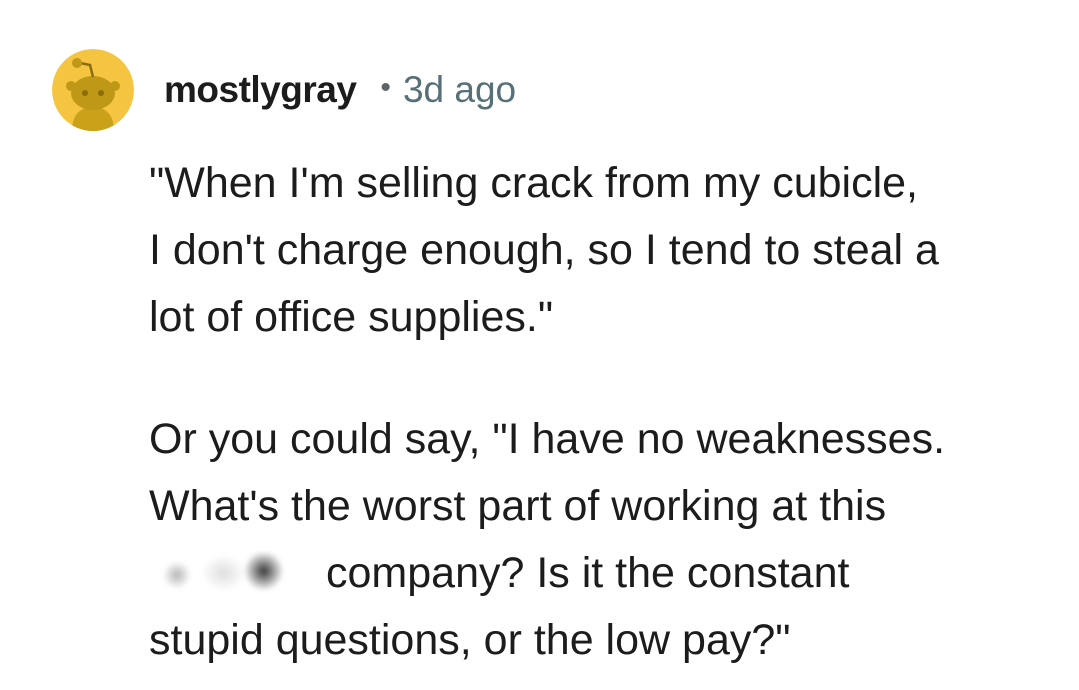  I want to click on snoo-avatar-icon, so click(93, 90).